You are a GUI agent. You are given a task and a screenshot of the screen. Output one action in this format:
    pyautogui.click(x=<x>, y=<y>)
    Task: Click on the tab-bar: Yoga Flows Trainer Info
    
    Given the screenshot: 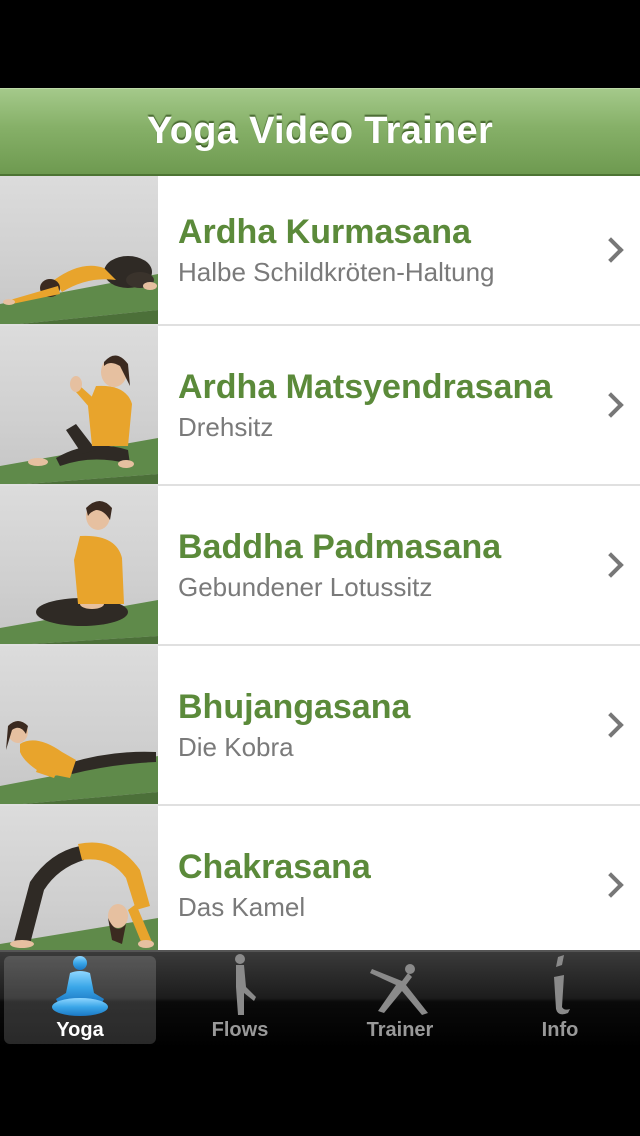 What is the action you would take?
    pyautogui.click(x=320, y=999)
    